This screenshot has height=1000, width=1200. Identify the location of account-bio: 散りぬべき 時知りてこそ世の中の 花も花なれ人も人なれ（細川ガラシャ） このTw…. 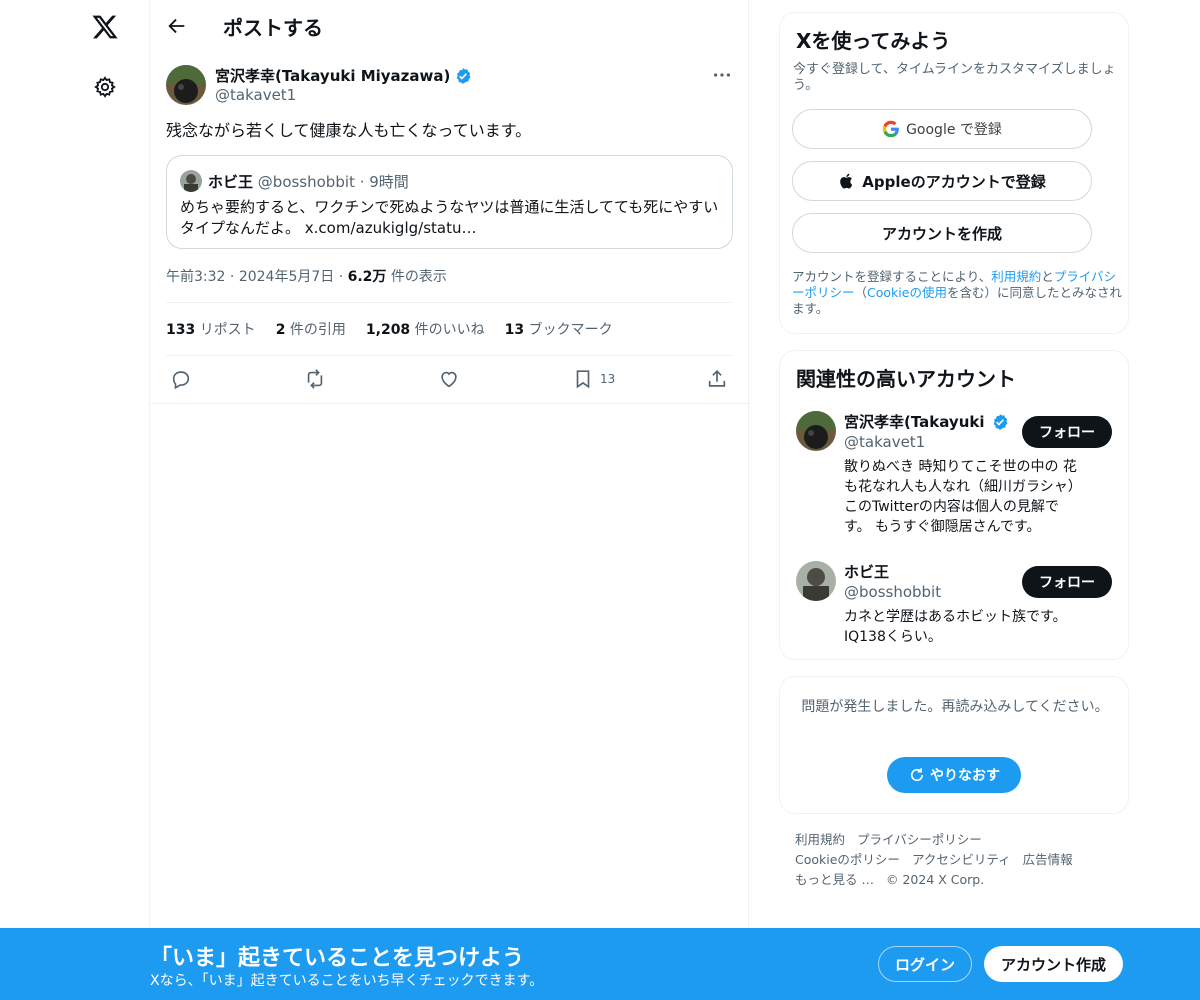
(963, 497).